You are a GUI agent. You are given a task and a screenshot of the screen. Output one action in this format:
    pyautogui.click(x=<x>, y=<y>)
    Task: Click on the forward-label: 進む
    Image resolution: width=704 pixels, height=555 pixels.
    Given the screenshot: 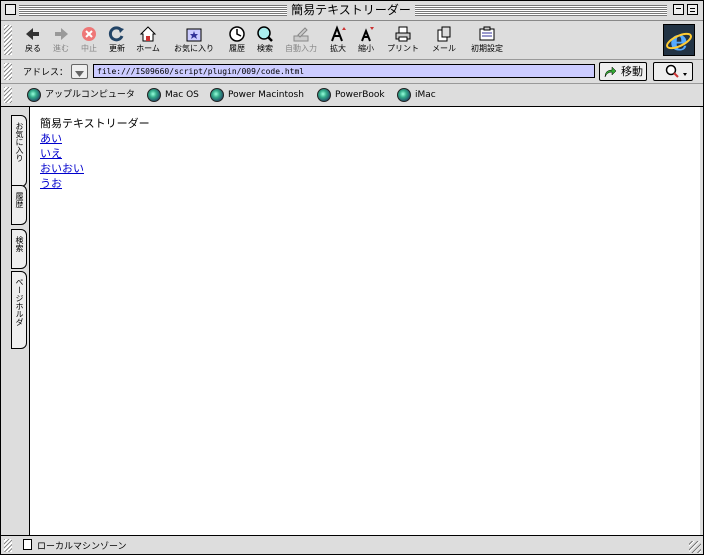 What is the action you would take?
    pyautogui.click(x=61, y=49)
    